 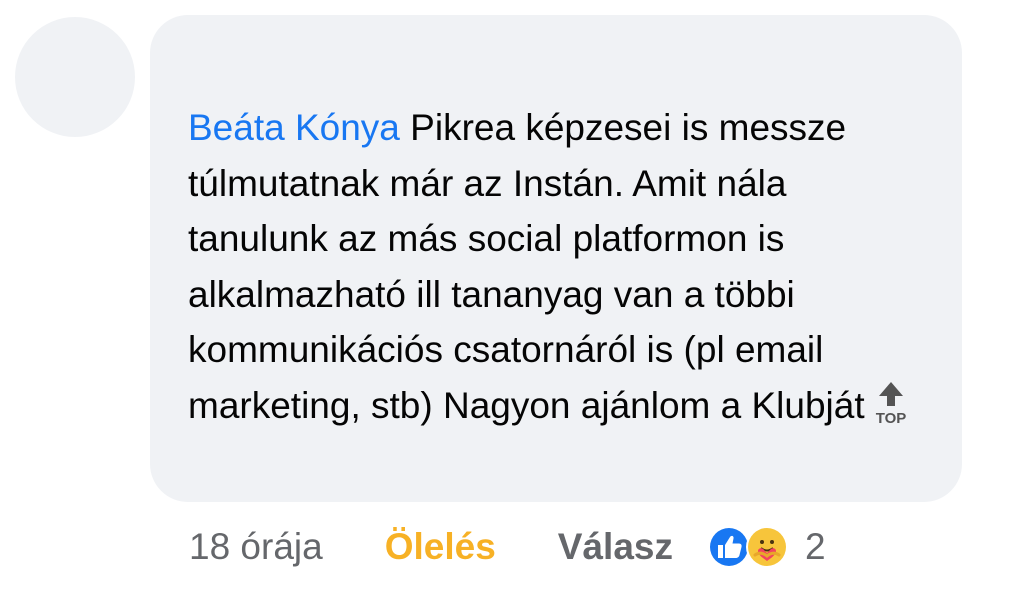 What do you see at coordinates (615, 547) in the screenshot?
I see `reply-button: Válasz` at bounding box center [615, 547].